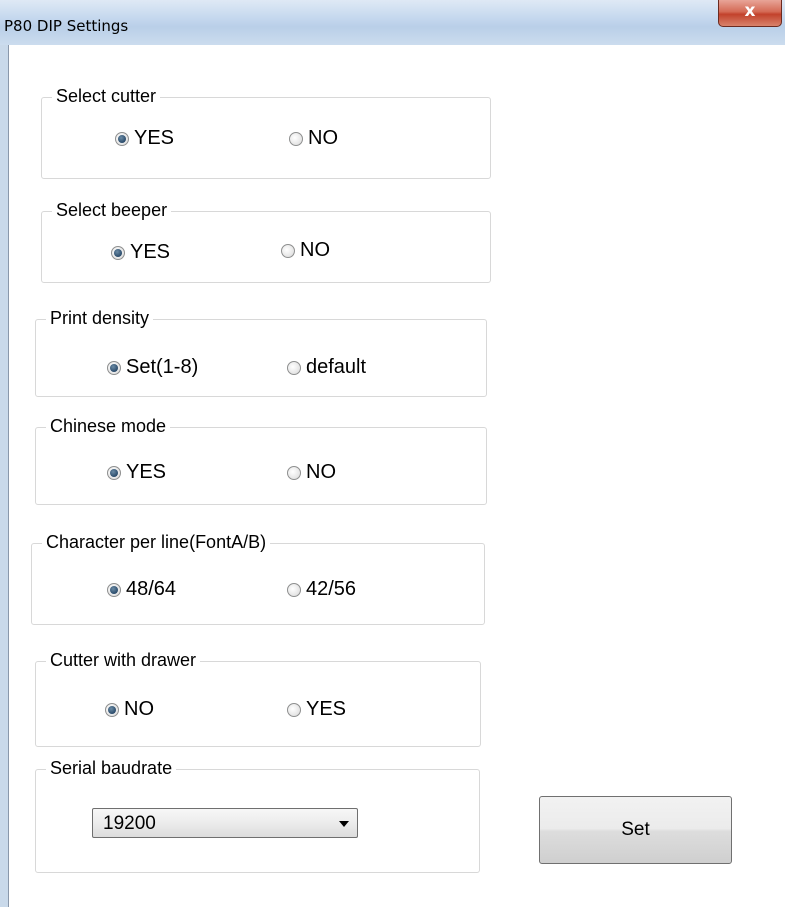 The height and width of the screenshot is (907, 785). What do you see at coordinates (156, 542) in the screenshot?
I see `group-label: Character per line(FontA/B)` at bounding box center [156, 542].